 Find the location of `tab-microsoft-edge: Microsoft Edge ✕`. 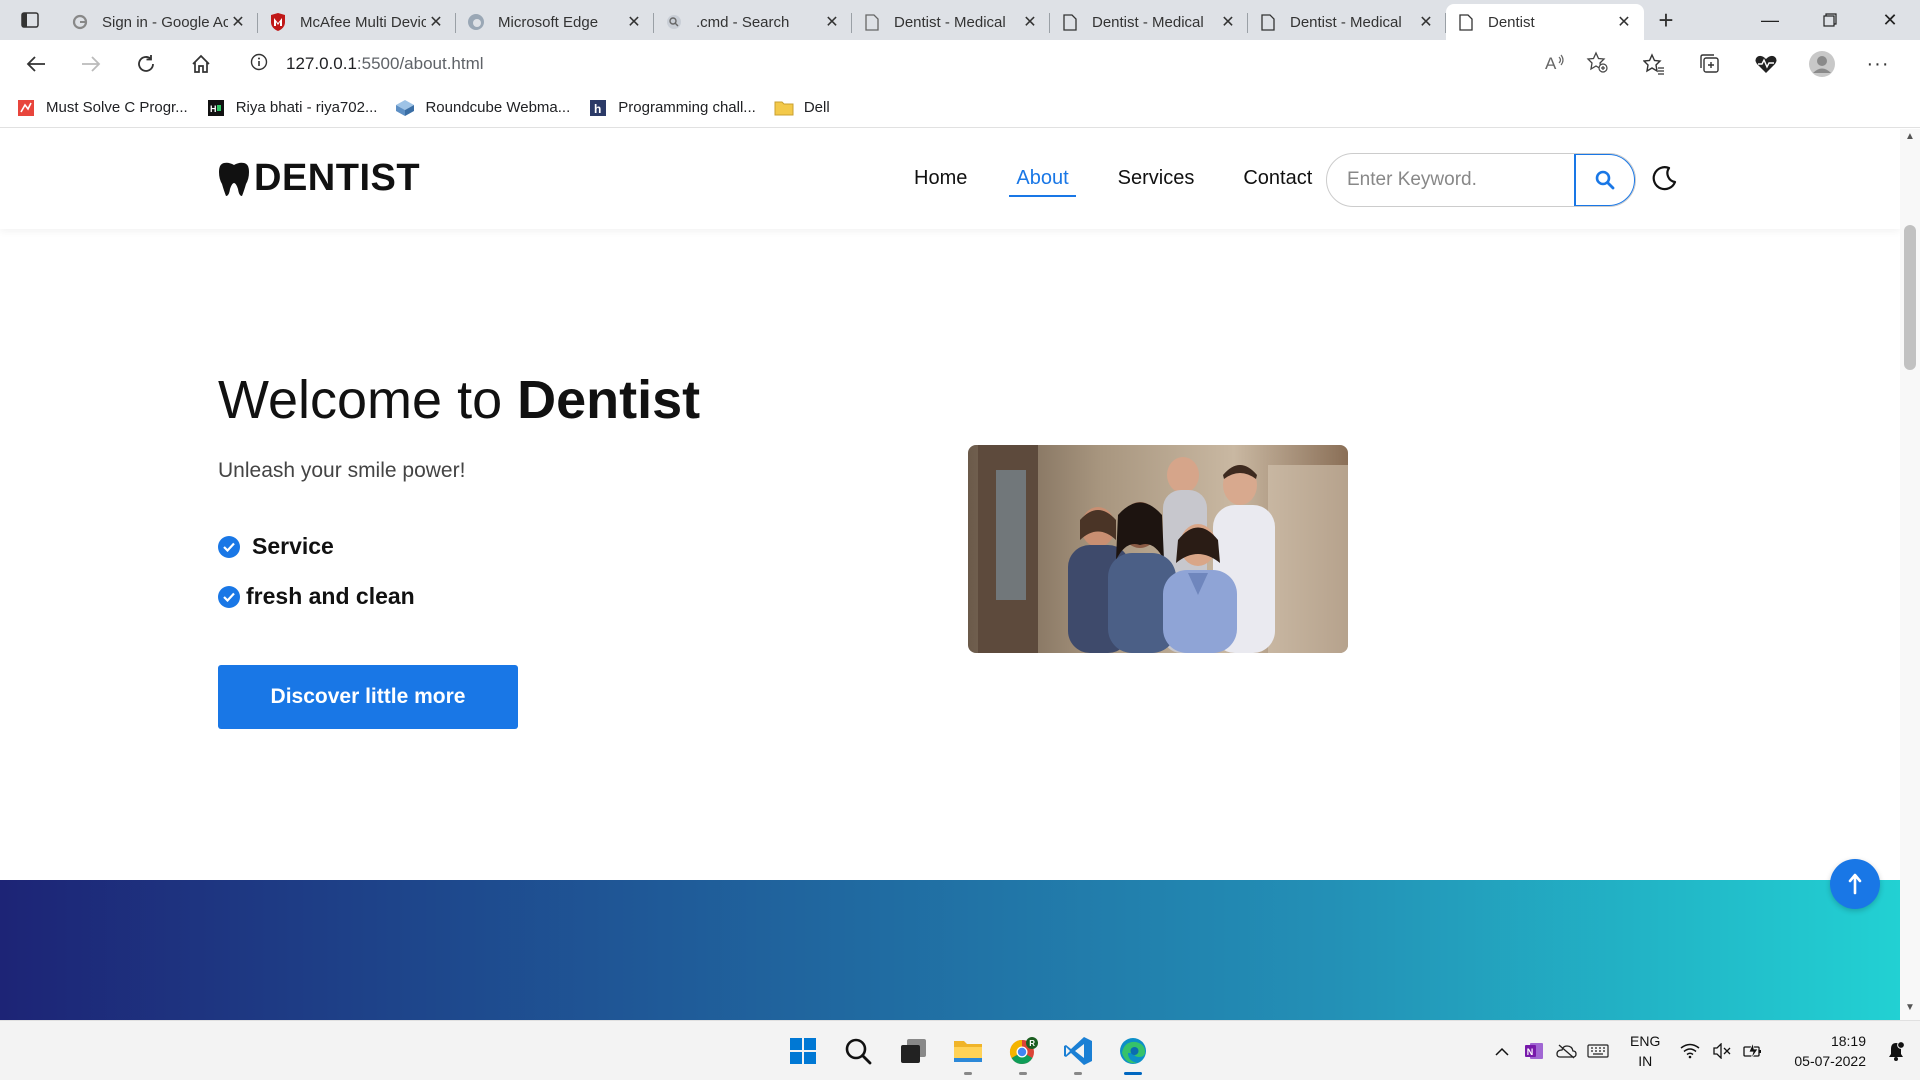

tab-microsoft-edge: Microsoft Edge ✕ is located at coordinates (555, 22).